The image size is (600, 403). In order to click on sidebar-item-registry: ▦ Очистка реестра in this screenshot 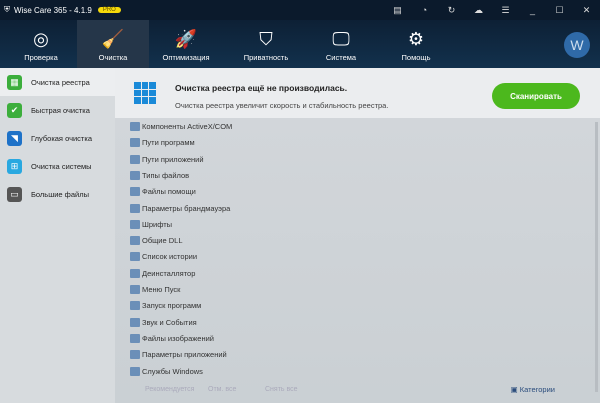, I will do `click(57, 82)`.